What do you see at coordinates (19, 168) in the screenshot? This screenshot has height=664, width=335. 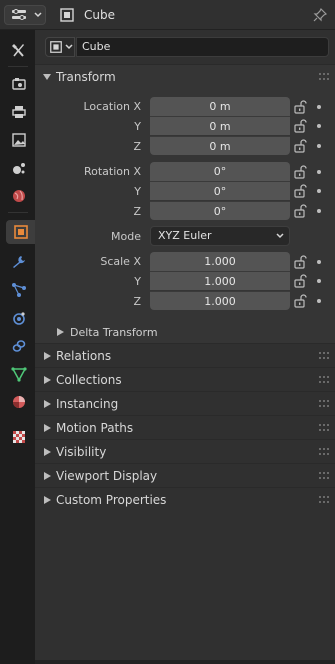 I see `tab-scene` at bounding box center [19, 168].